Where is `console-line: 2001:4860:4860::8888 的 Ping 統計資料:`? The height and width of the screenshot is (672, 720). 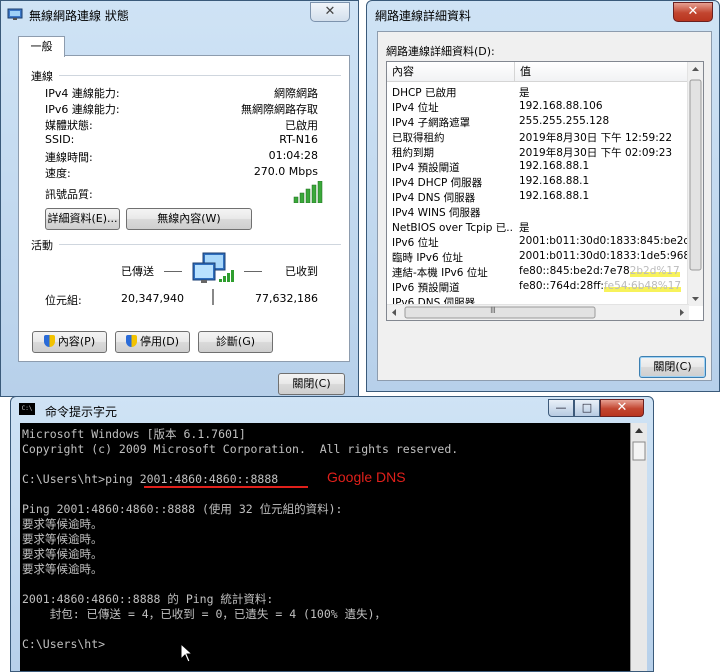
console-line: 2001:4860:4860::8888 的 Ping 統計資料: is located at coordinates (148, 599).